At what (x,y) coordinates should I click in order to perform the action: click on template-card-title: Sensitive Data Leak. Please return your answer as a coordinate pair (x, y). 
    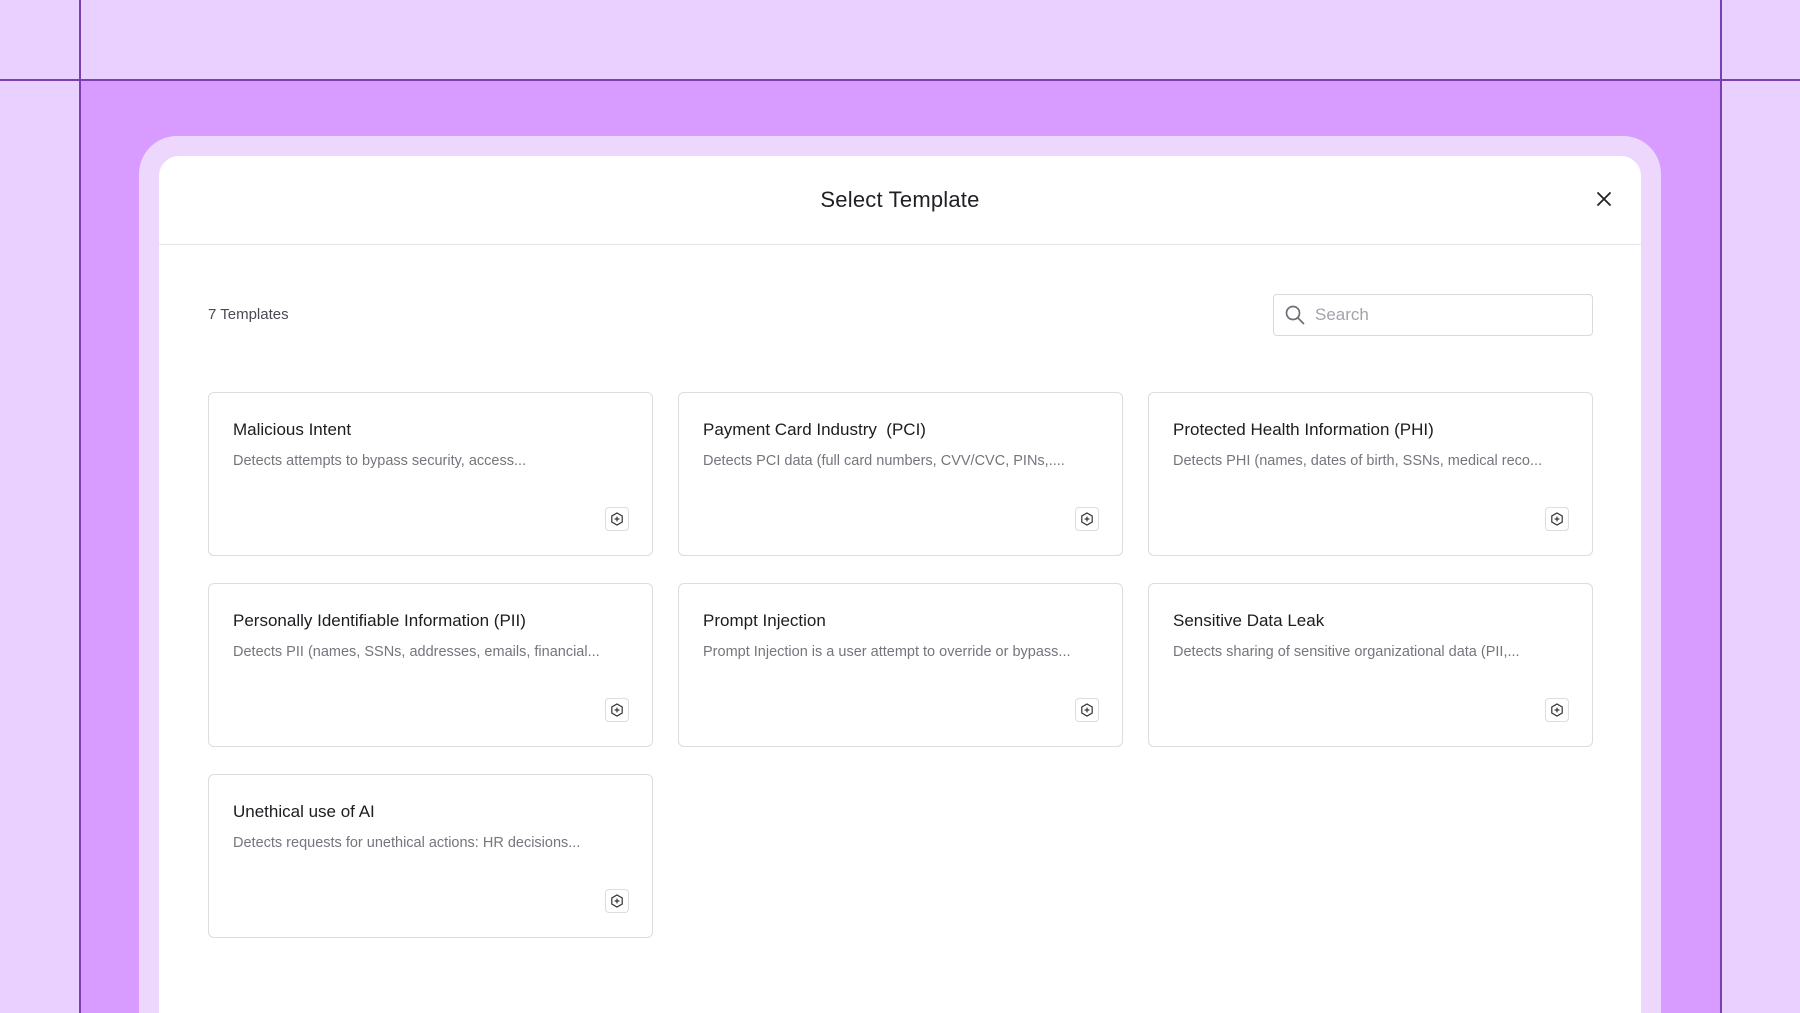
    Looking at the image, I should click on (1249, 620).